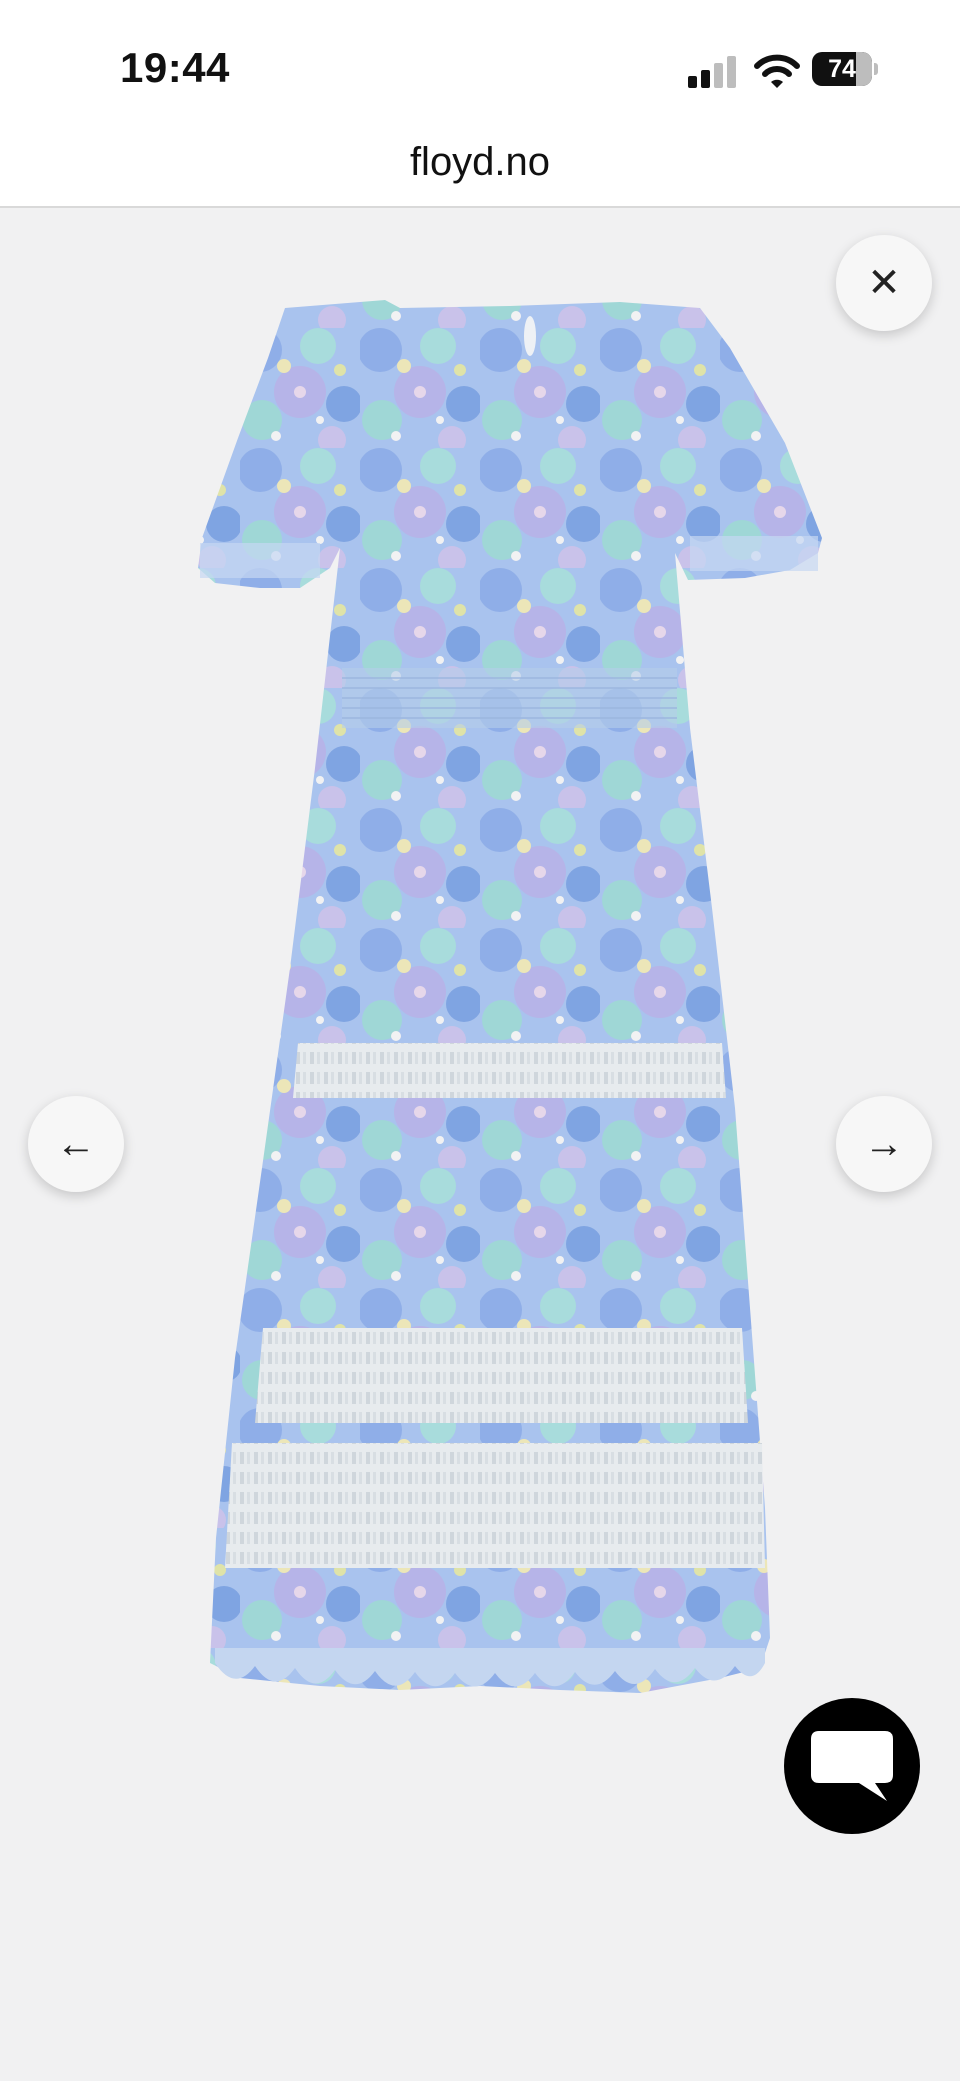 The image size is (960, 2081). I want to click on status-bar: 19:44 74, so click(480, 65).